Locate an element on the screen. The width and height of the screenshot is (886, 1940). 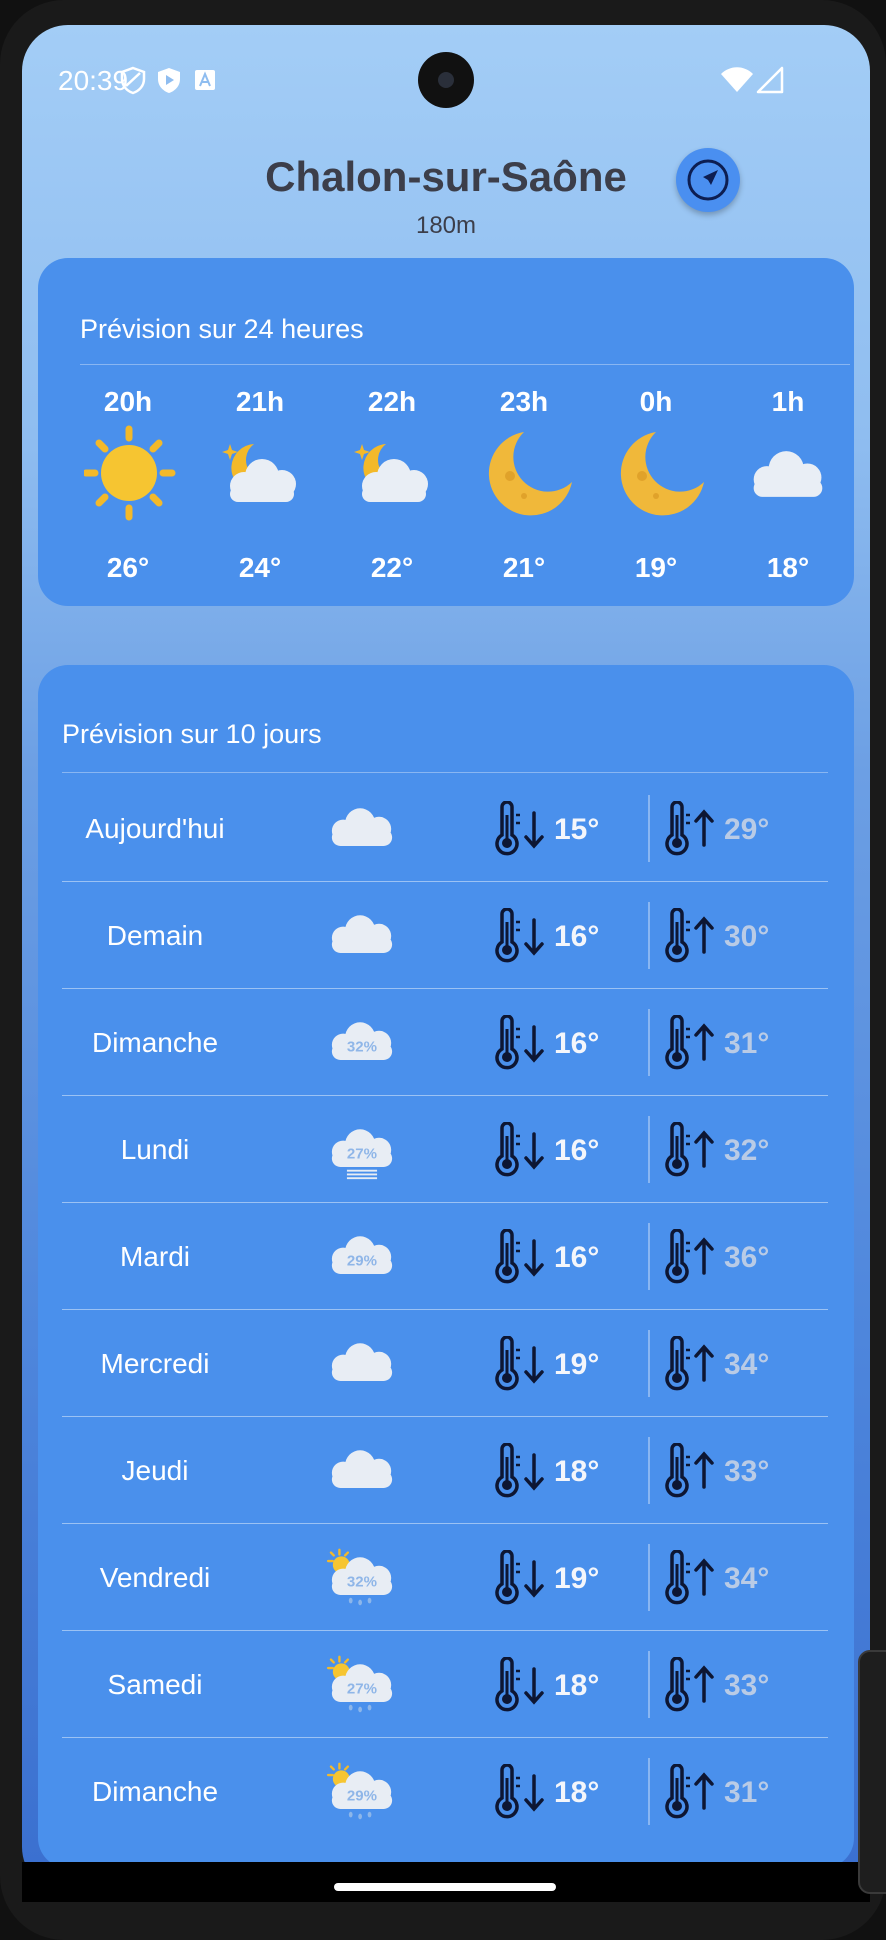
max-temp-value: 30° is located at coordinates (747, 936).